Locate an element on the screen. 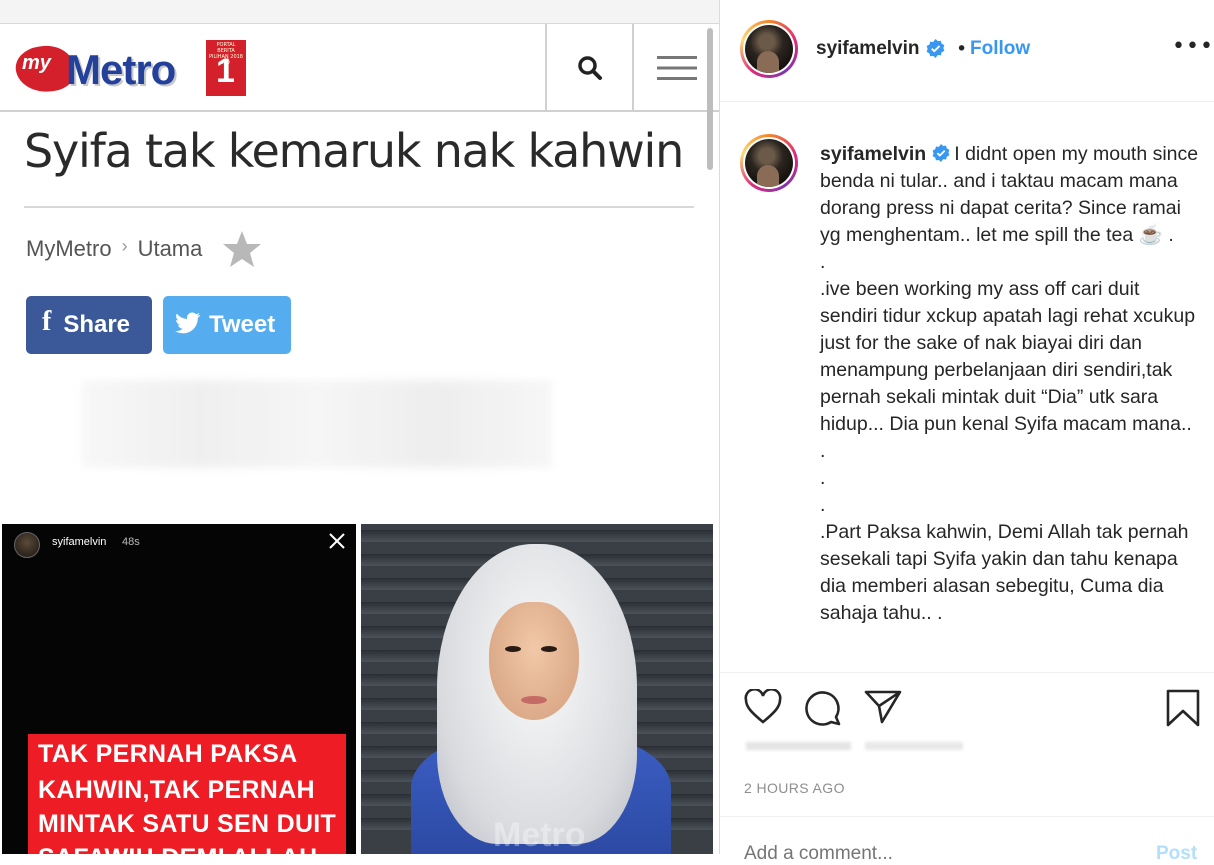 The height and width of the screenshot is (865, 1214). scrollbar is located at coordinates (710, 99).